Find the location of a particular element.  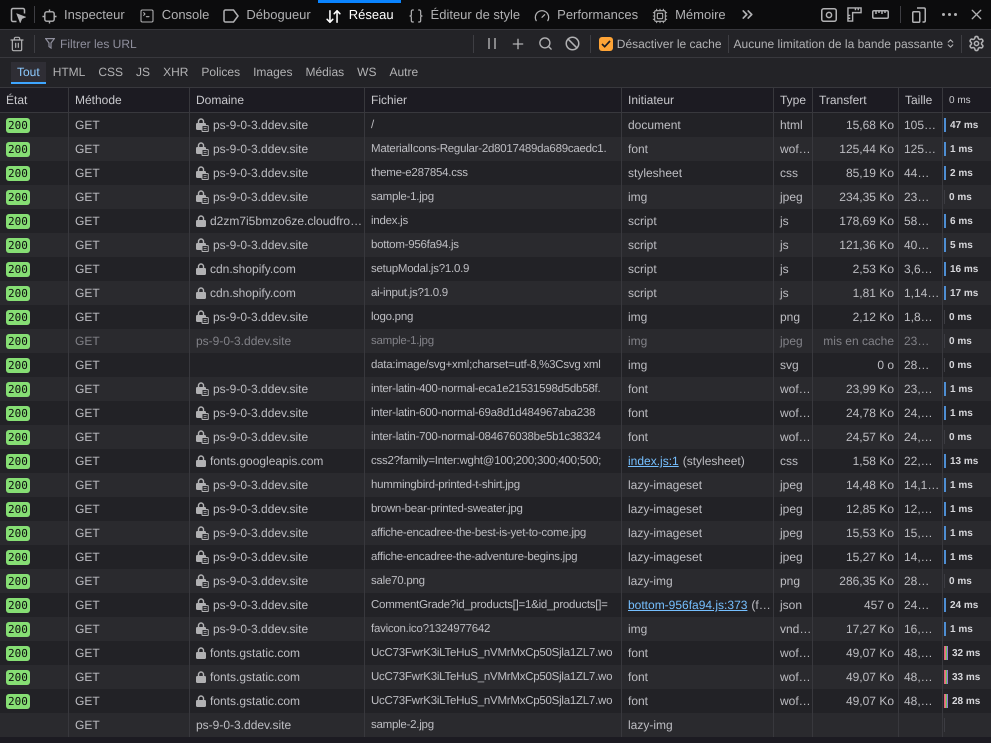

request-row: 200 GET ps-9-0-3.ddev.site favicon.ico?1324977642 img vnd… 17,27 Ko 16,… 1 ms is located at coordinates (495, 629).